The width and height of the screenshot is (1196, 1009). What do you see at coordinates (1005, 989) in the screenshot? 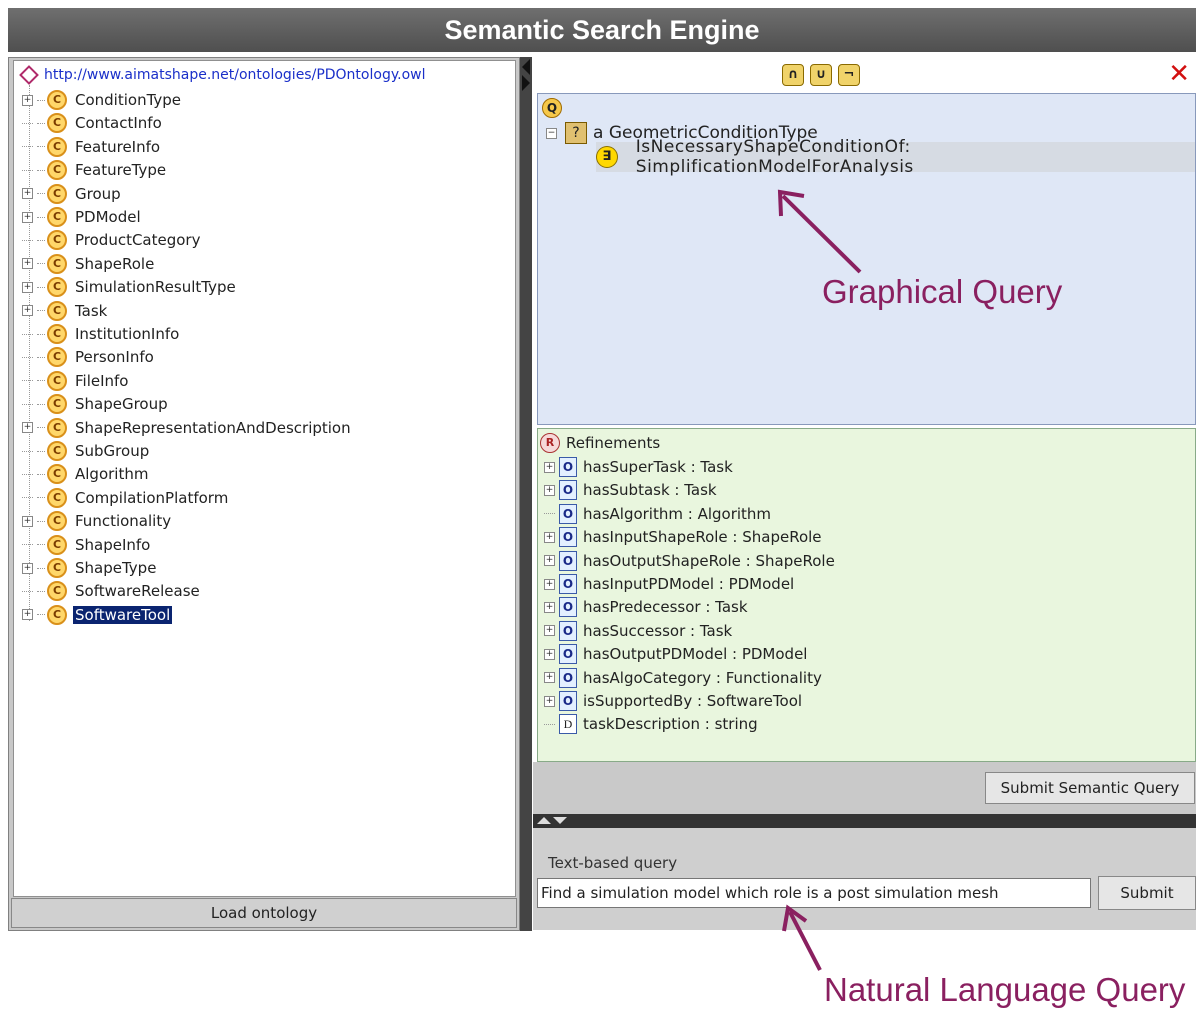
I see `natural-language-annotation: Natural Language Query` at bounding box center [1005, 989].